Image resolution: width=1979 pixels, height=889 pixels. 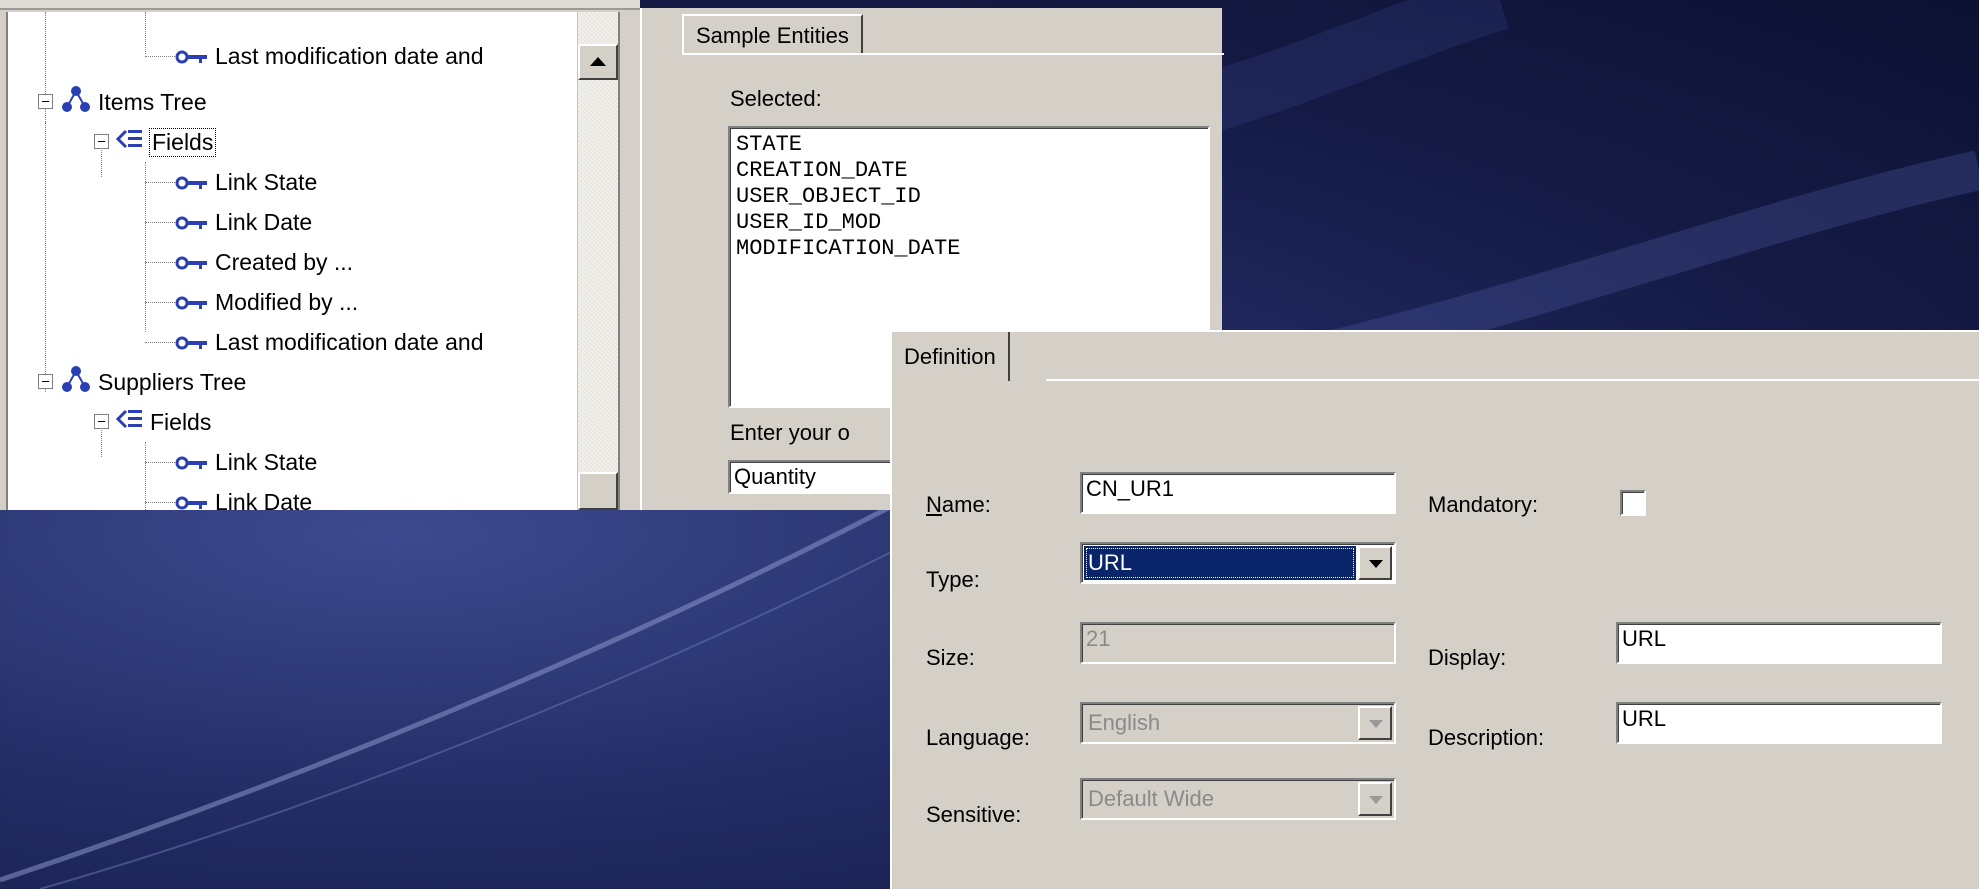 I want to click on display-label: Display:, so click(x=1467, y=657).